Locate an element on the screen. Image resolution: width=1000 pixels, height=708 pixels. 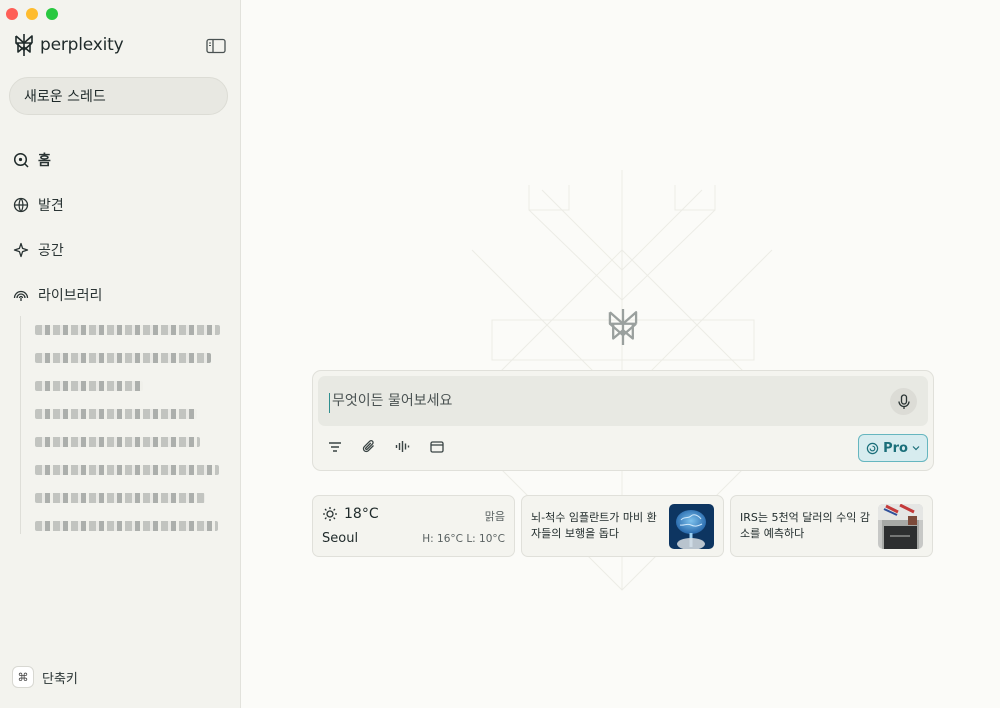
pro-toggle-button: Pro is located at coordinates (893, 448).